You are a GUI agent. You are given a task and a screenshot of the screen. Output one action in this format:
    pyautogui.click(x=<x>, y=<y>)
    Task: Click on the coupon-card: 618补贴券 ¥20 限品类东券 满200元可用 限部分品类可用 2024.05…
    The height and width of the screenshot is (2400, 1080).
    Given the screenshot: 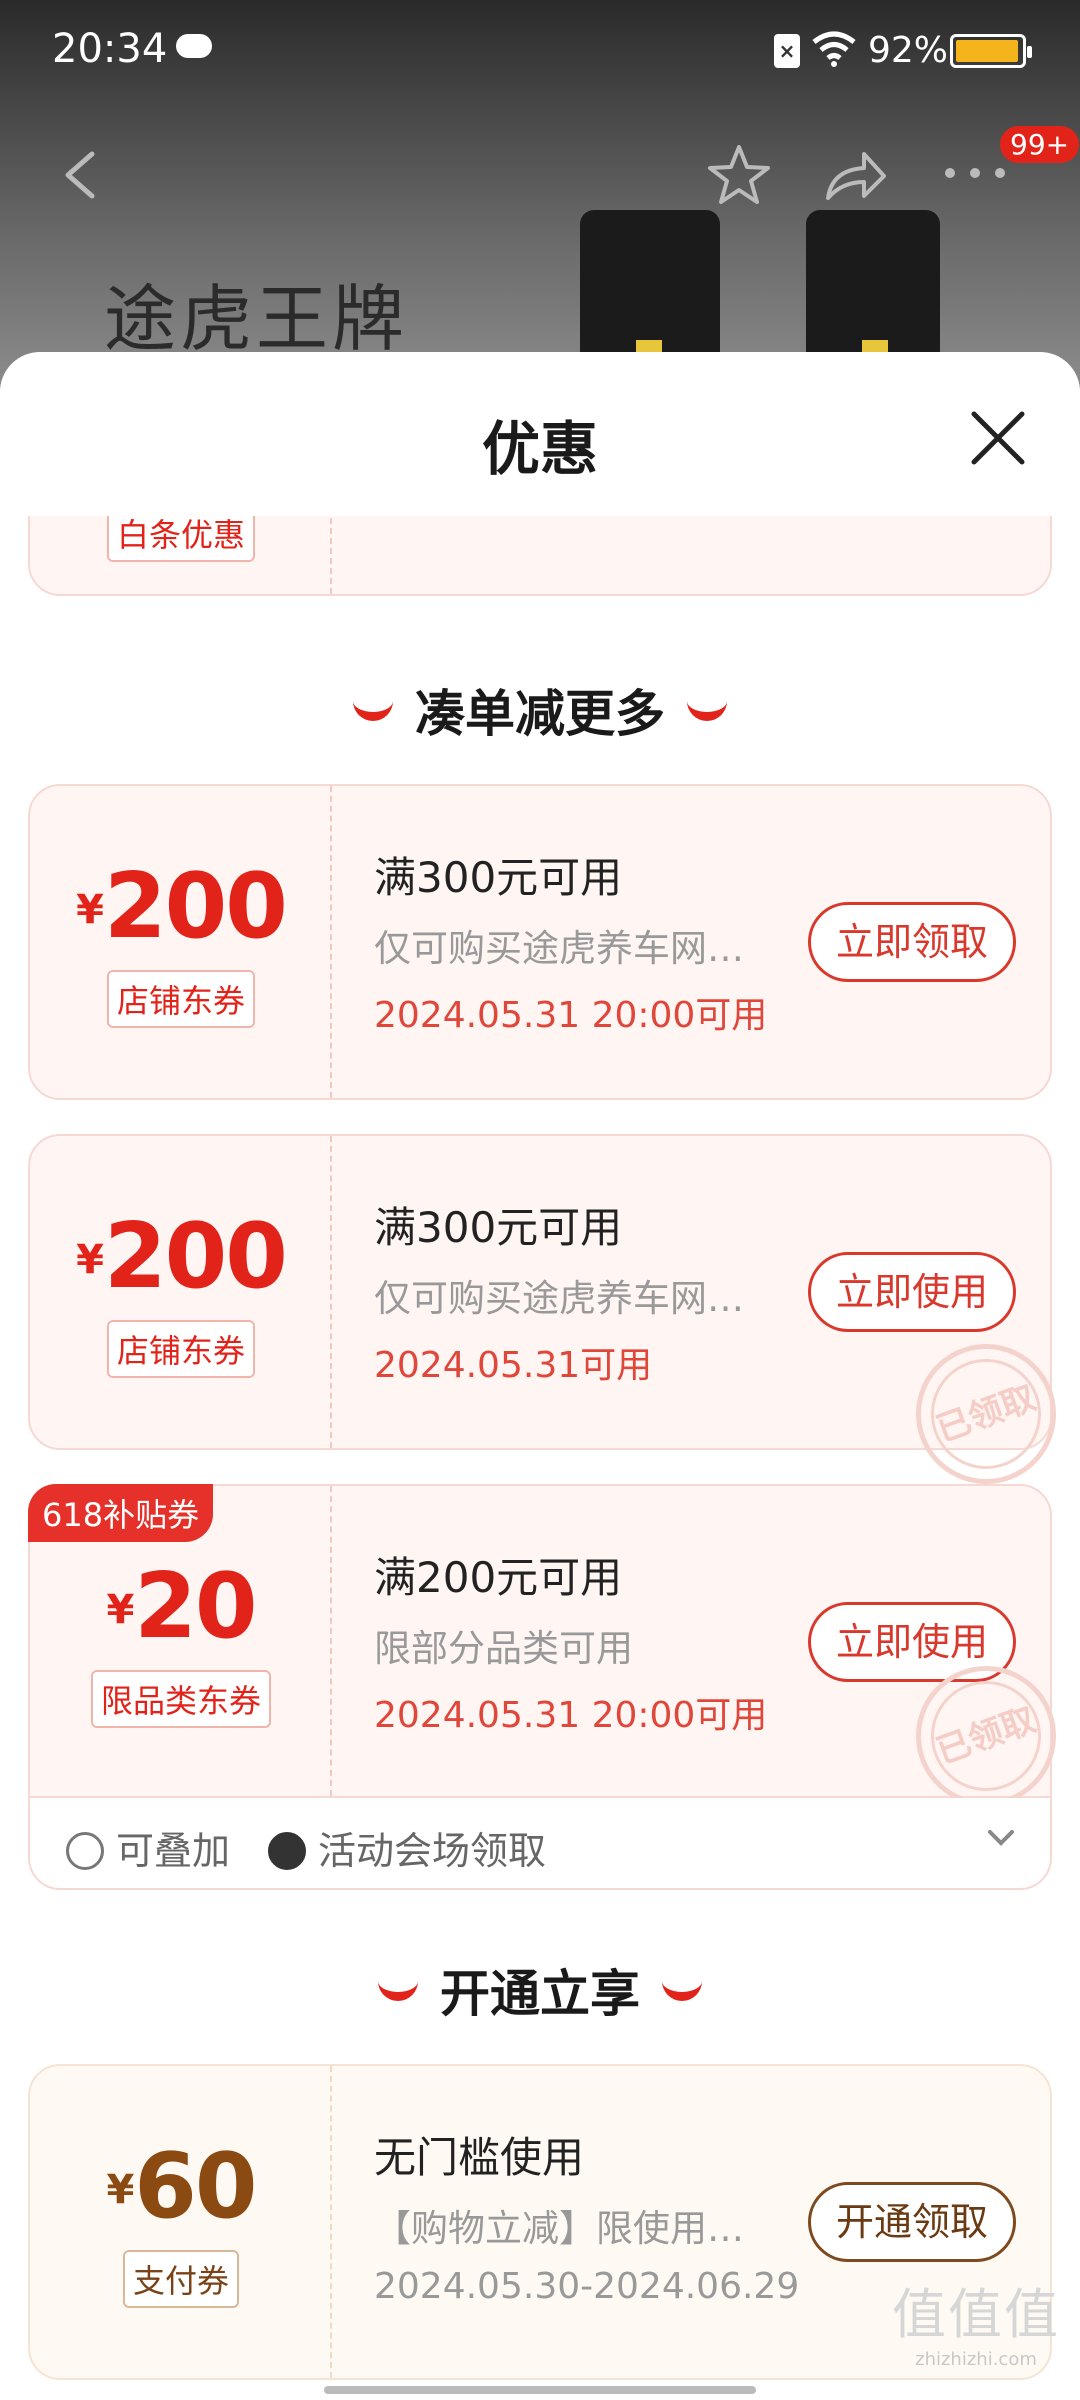 What is the action you would take?
    pyautogui.click(x=552, y=1655)
    